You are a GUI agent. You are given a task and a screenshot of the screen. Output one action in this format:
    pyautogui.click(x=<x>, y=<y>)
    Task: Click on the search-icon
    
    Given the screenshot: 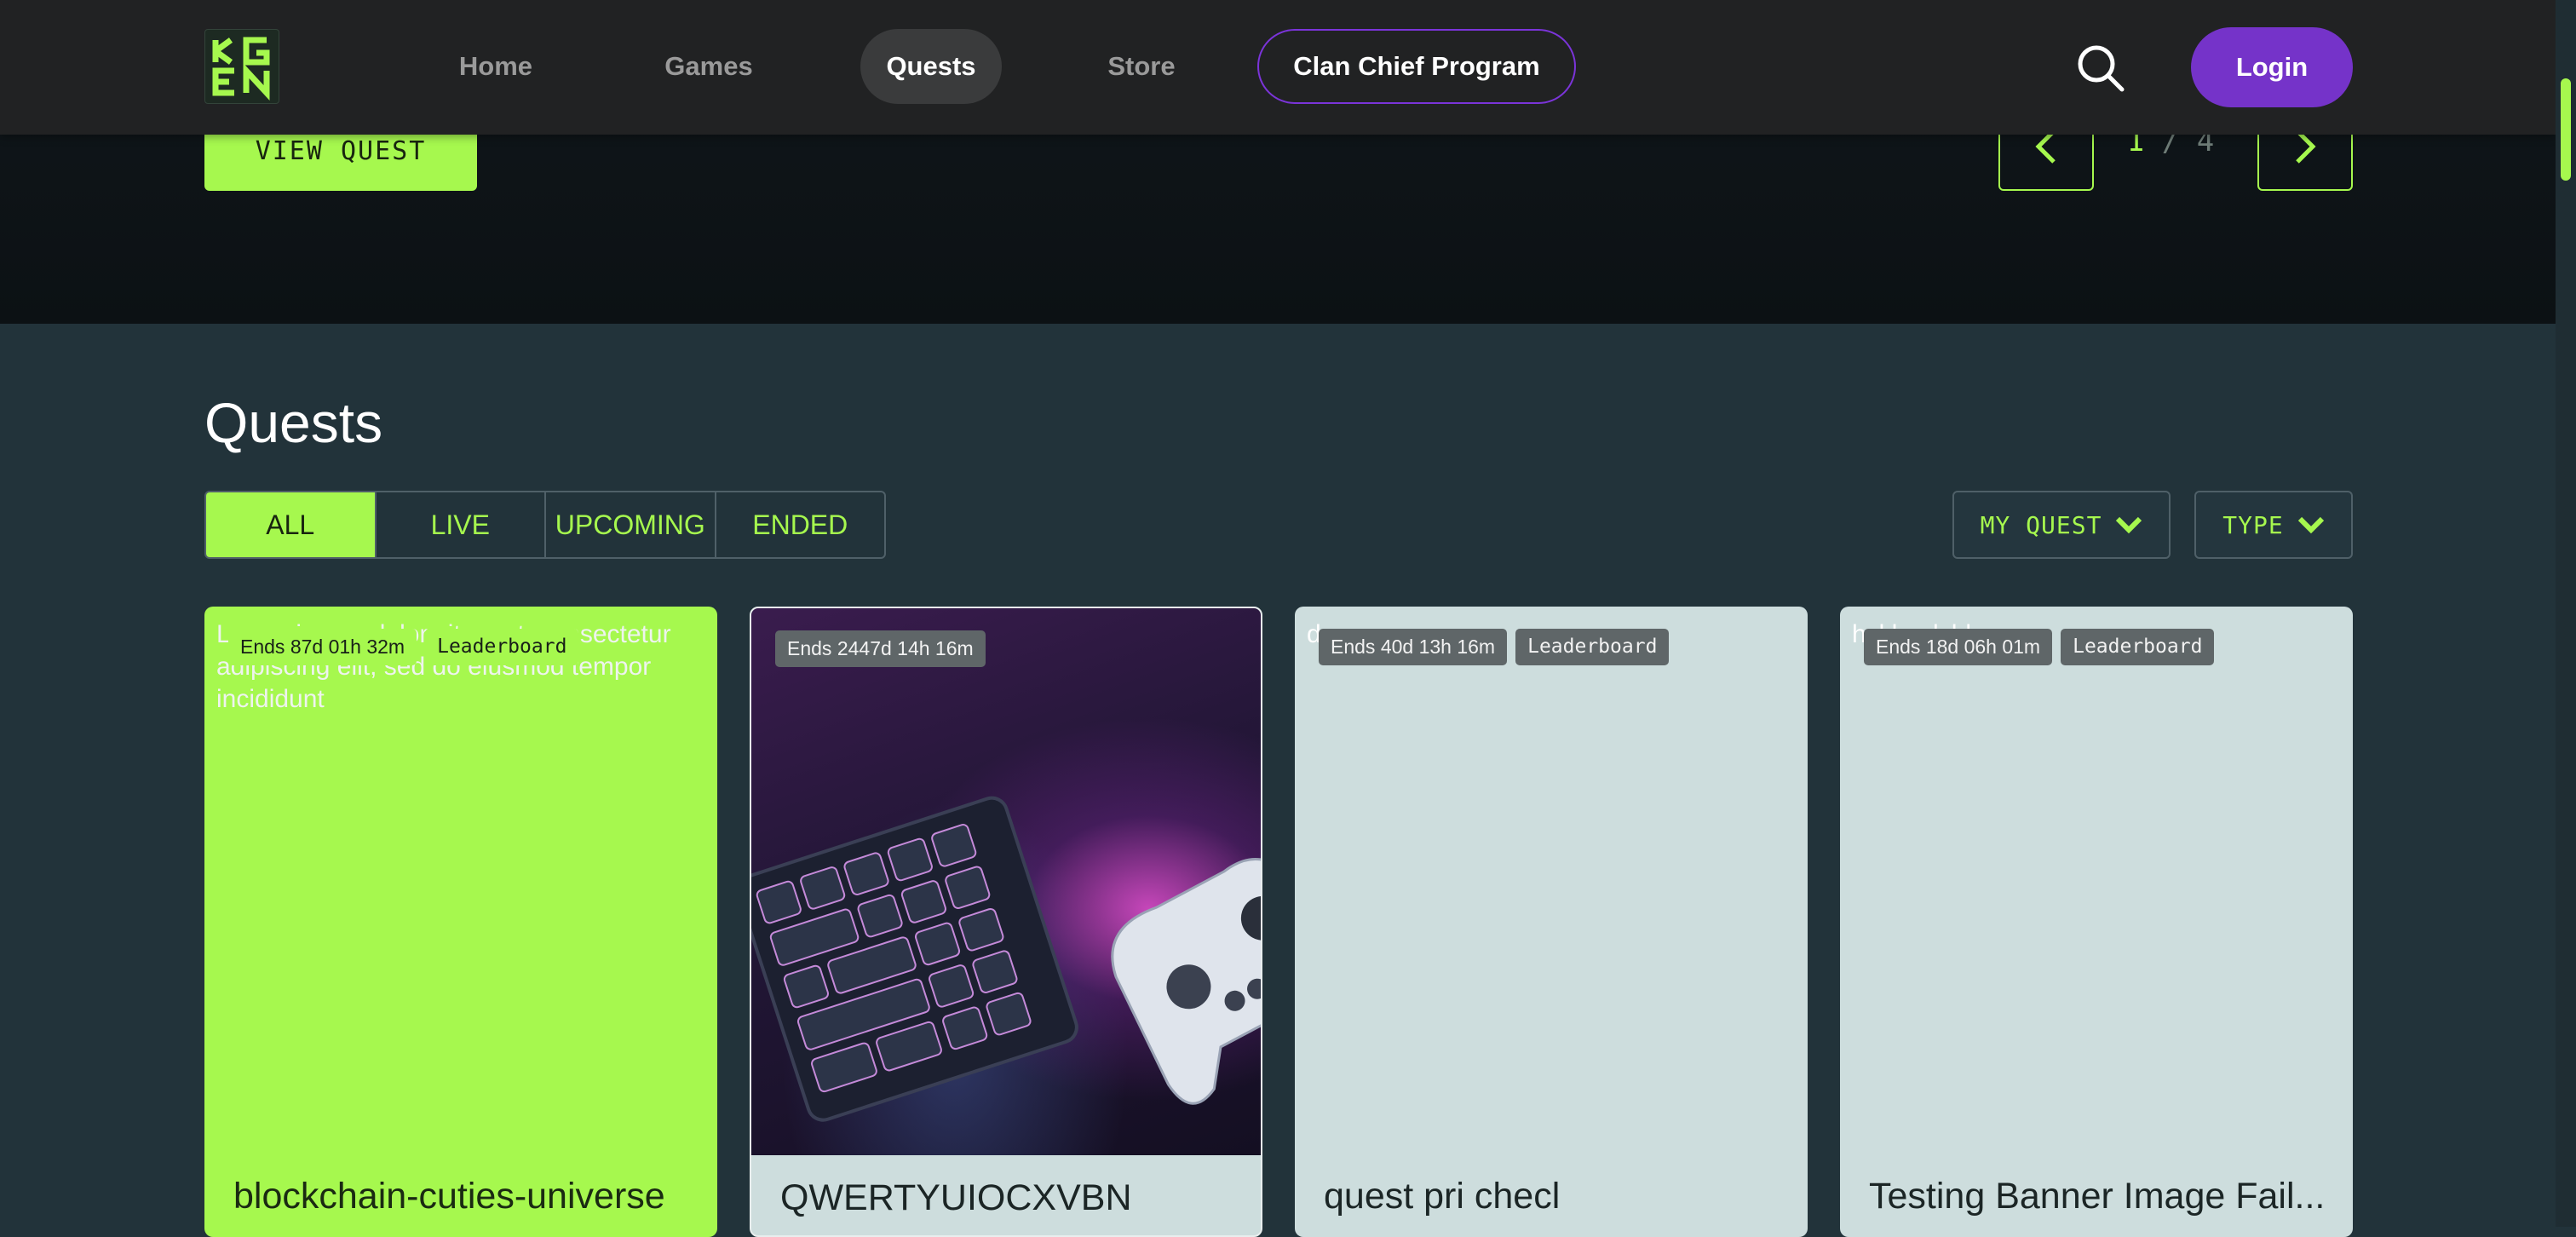 What is the action you would take?
    pyautogui.click(x=2100, y=68)
    